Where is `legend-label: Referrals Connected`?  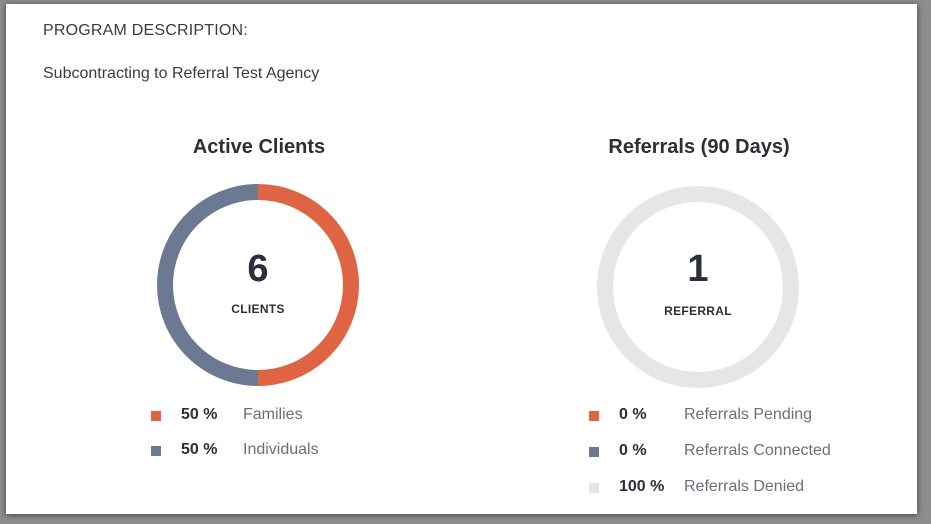 legend-label: Referrals Connected is located at coordinates (757, 450).